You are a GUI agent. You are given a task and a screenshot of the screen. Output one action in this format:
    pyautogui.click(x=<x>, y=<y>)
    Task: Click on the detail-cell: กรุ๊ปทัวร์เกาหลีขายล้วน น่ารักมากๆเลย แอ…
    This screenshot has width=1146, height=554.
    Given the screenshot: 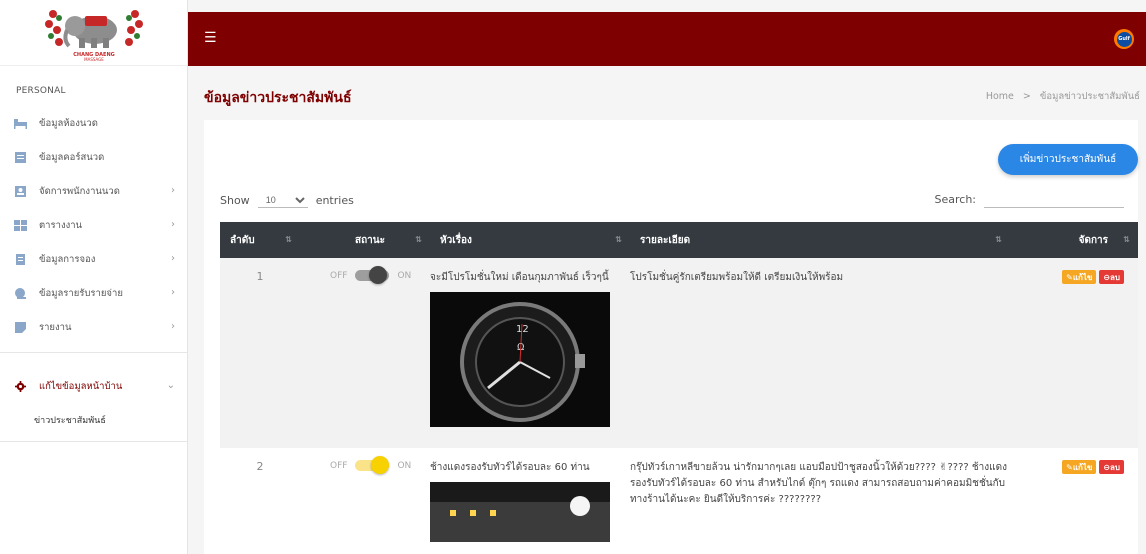 What is the action you would take?
    pyautogui.click(x=820, y=501)
    